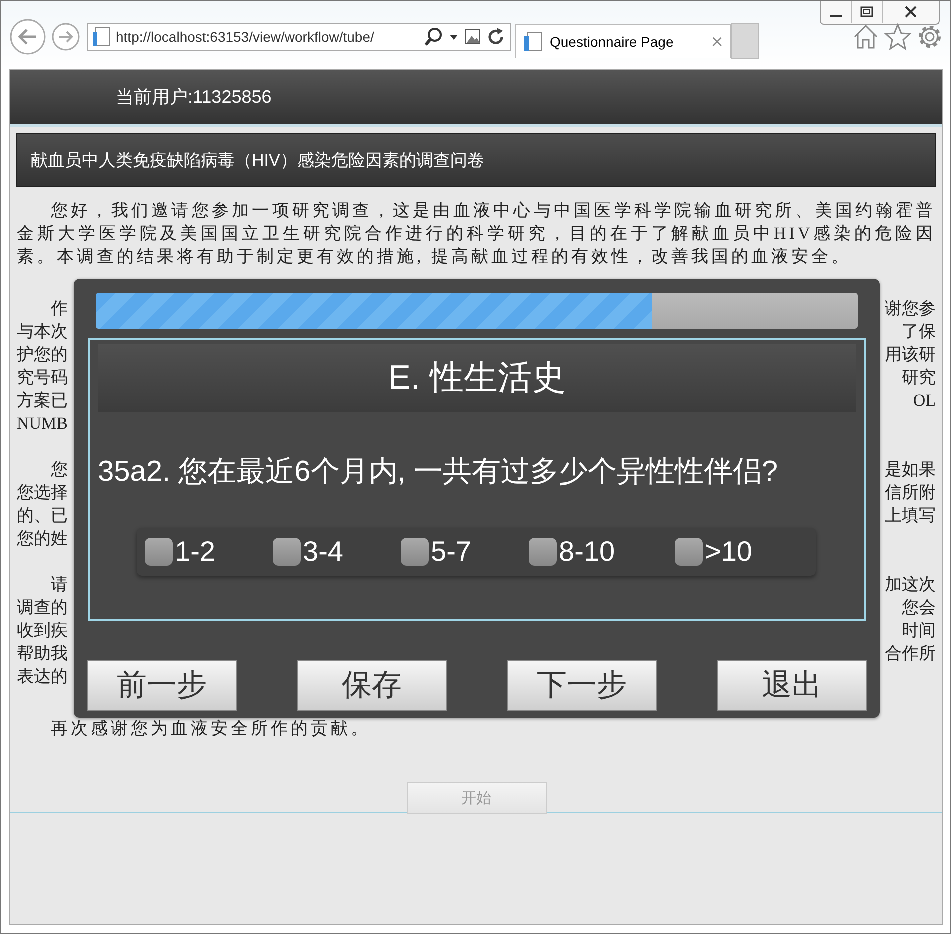  What do you see at coordinates (910, 654) in the screenshot?
I see `paragraph-text: 合作所` at bounding box center [910, 654].